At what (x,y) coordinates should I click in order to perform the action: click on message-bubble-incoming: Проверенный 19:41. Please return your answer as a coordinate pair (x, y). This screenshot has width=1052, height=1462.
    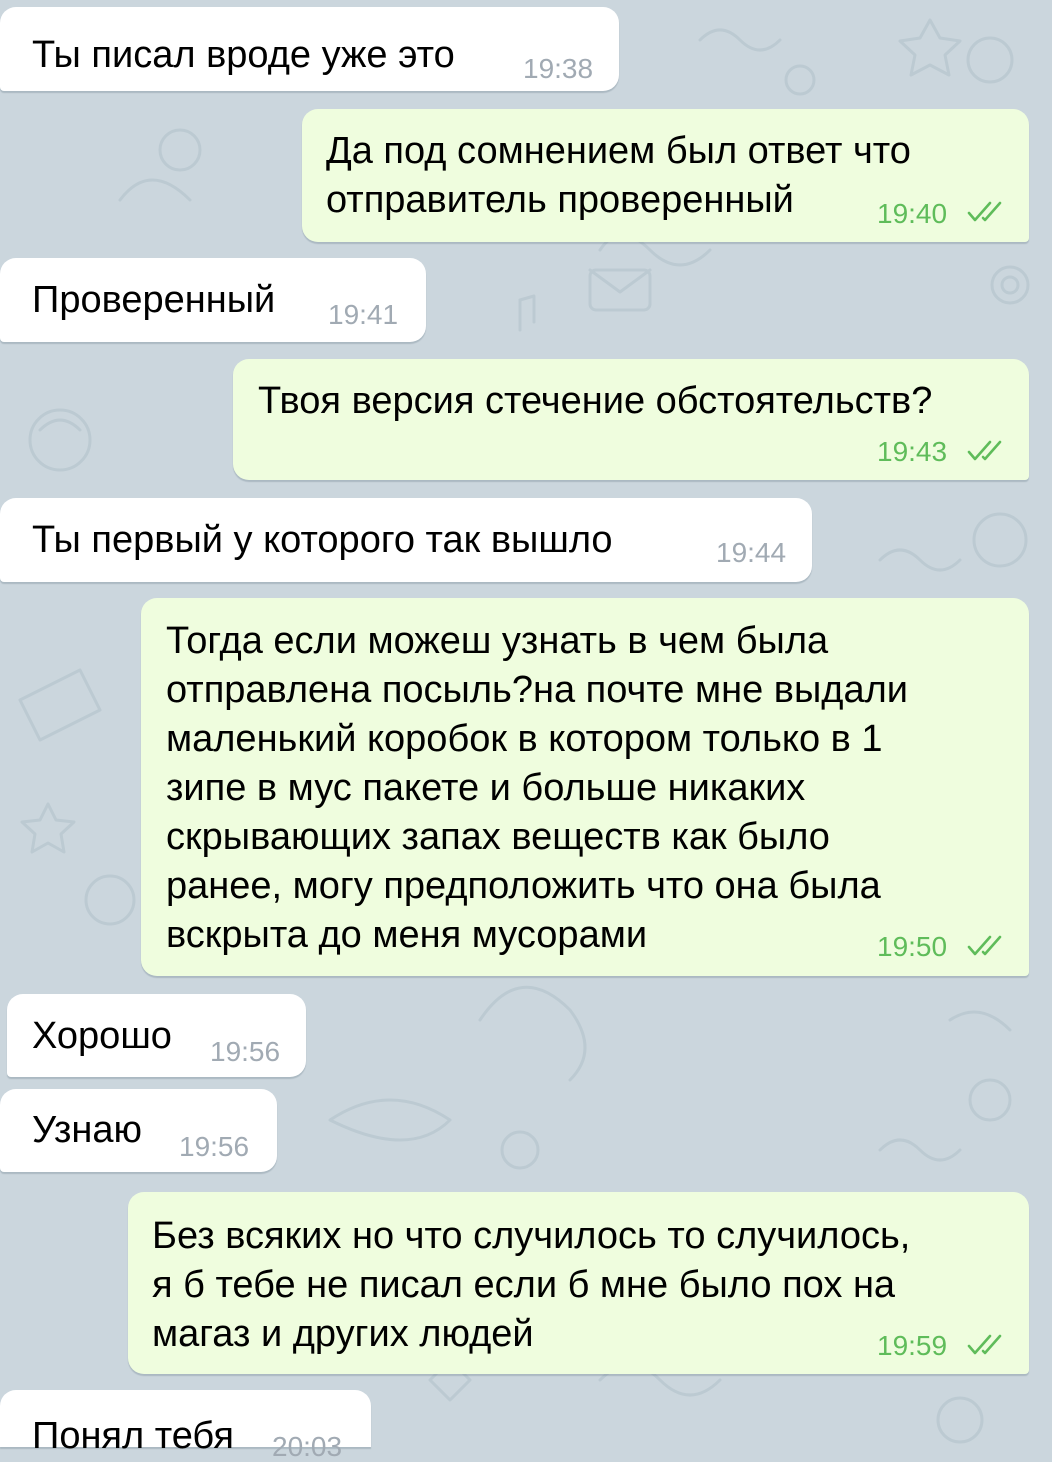
    Looking at the image, I should click on (213, 300).